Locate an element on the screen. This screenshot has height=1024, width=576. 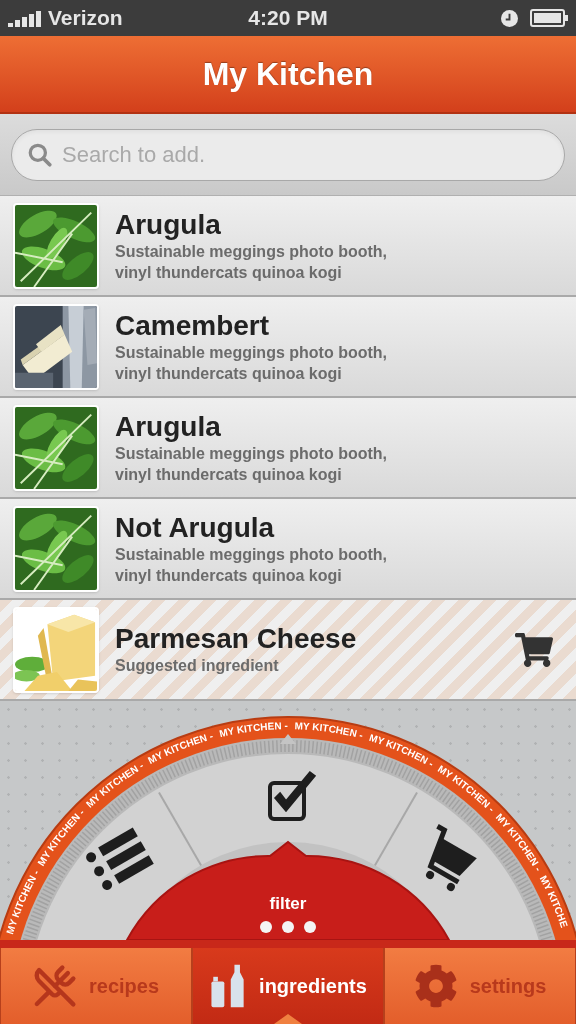
signal-icon is located at coordinates (25, 18).